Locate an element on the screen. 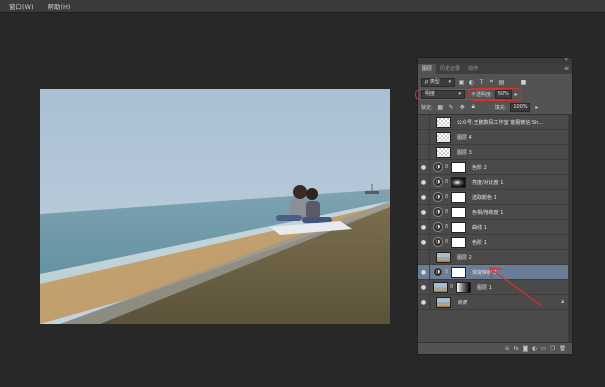 The height and width of the screenshot is (387, 605). tab-layers: 图层 is located at coordinates (427, 69).